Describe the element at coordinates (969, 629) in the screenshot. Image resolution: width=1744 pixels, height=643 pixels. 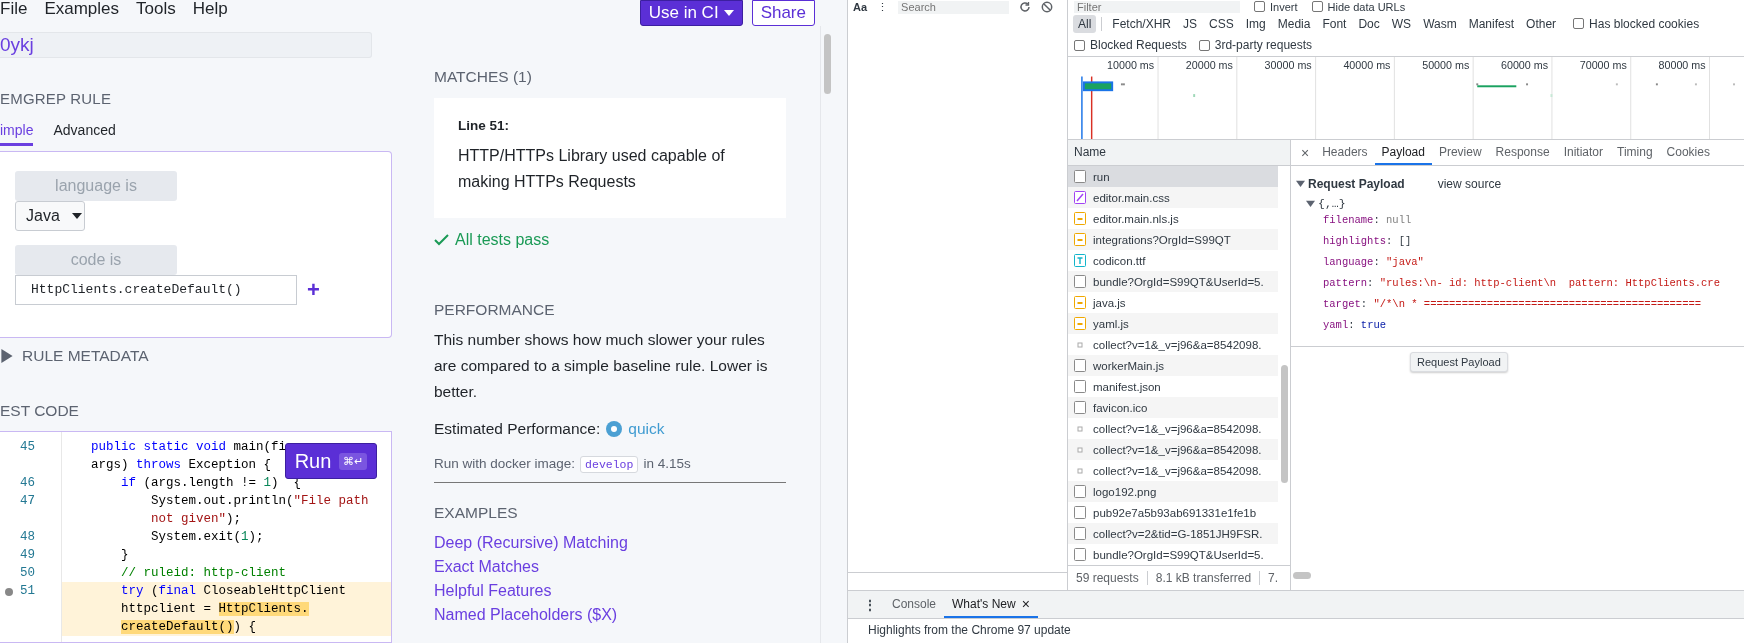
I see `drawer-text: Highlights from the Chrome 97 update` at that location.